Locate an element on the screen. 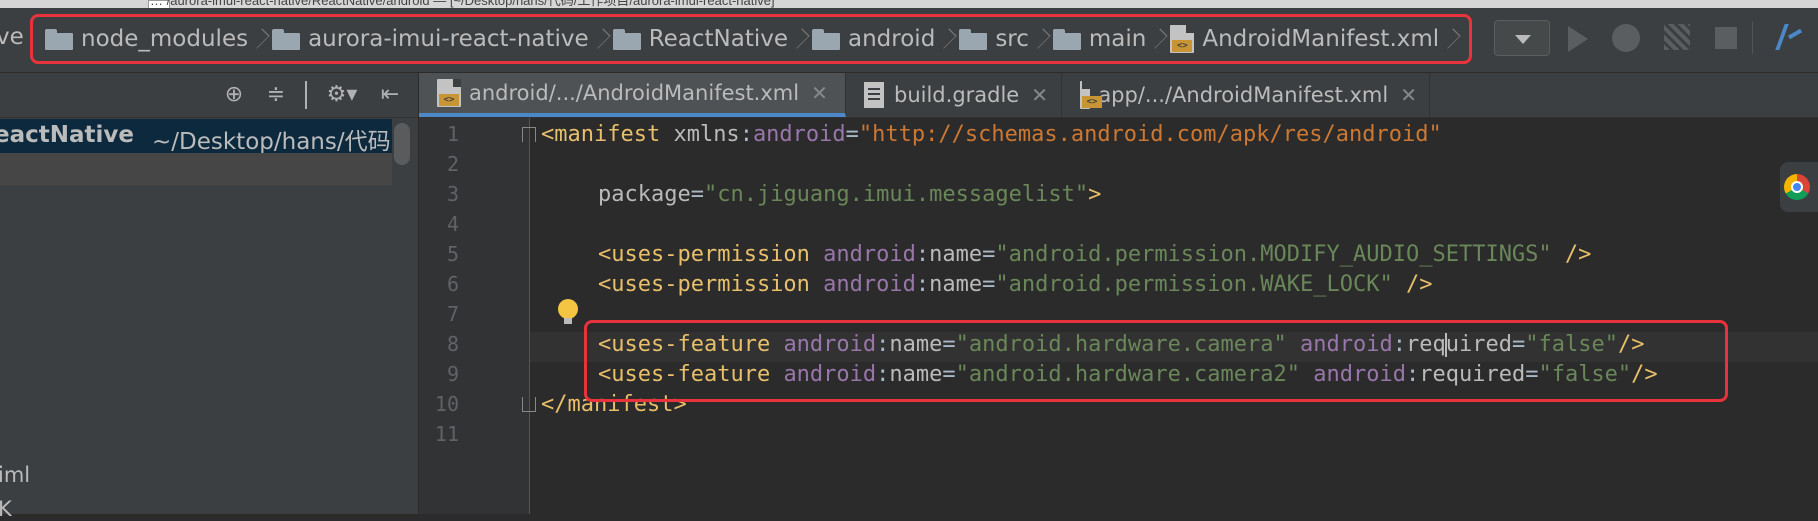 This screenshot has width=1818, height=521. breadcrumb-label: main is located at coordinates (1117, 39).